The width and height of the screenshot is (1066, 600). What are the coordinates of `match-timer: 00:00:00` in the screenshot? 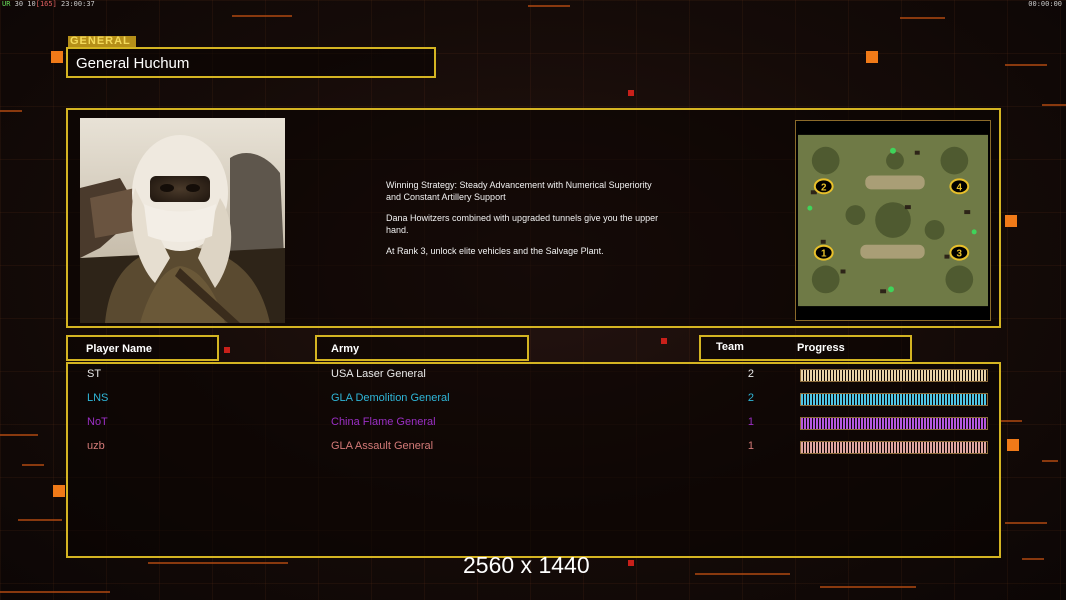 It's located at (1045, 4).